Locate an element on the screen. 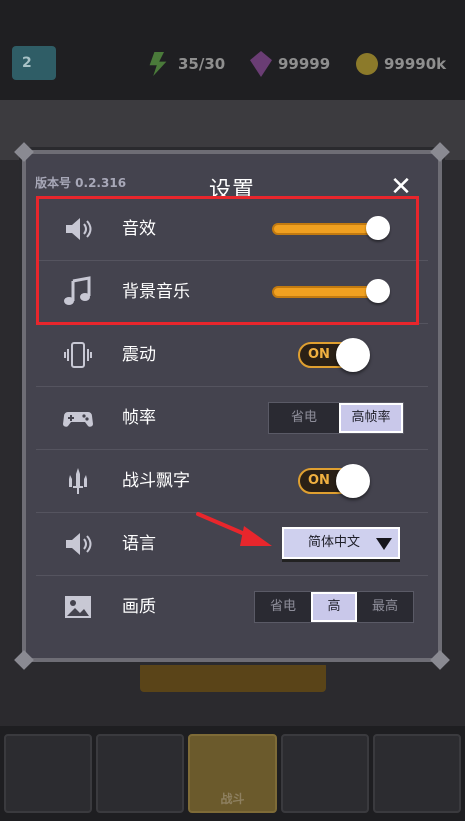 The width and height of the screenshot is (465, 821). gem-value: 99999 is located at coordinates (304, 64).